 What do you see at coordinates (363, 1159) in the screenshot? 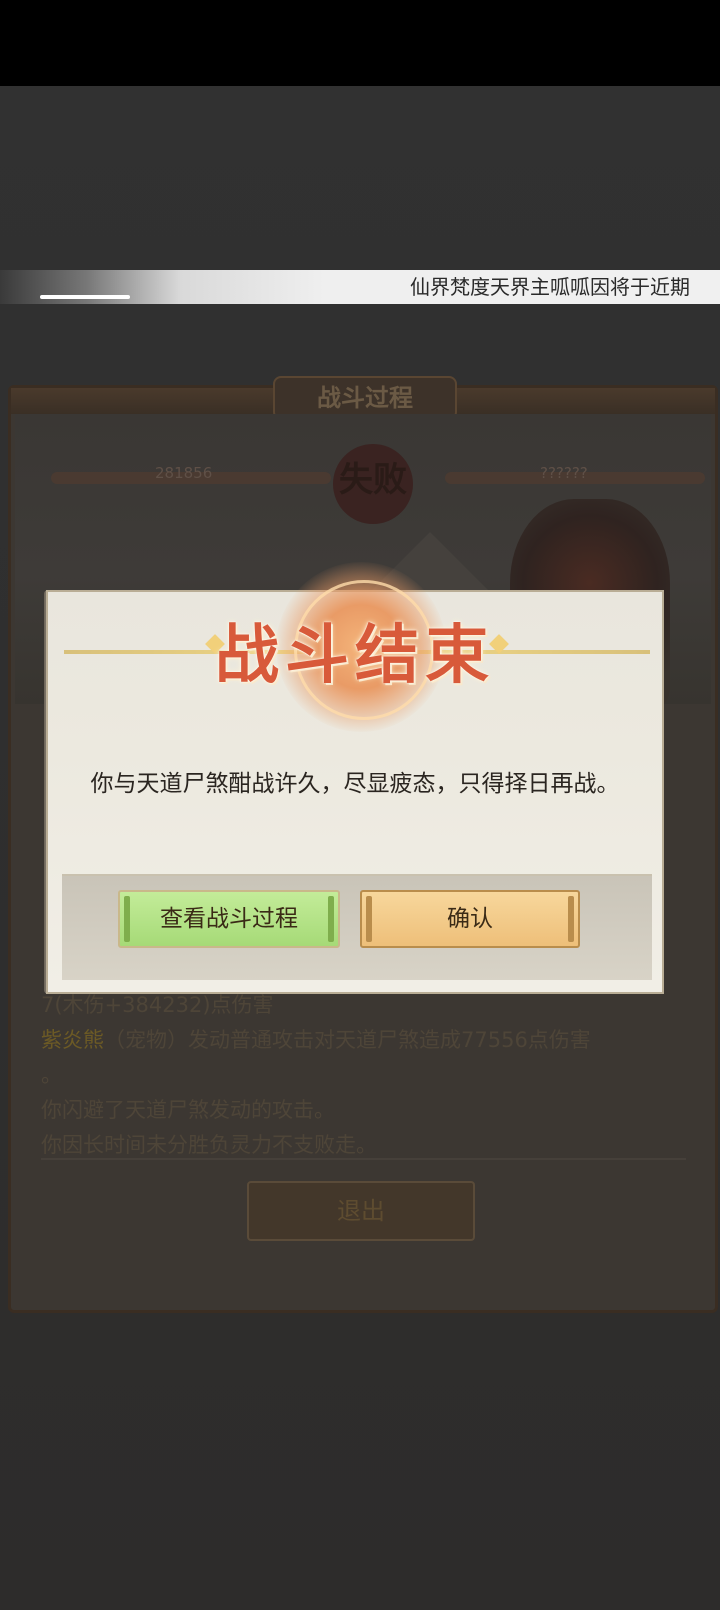
I see `log-divider` at bounding box center [363, 1159].